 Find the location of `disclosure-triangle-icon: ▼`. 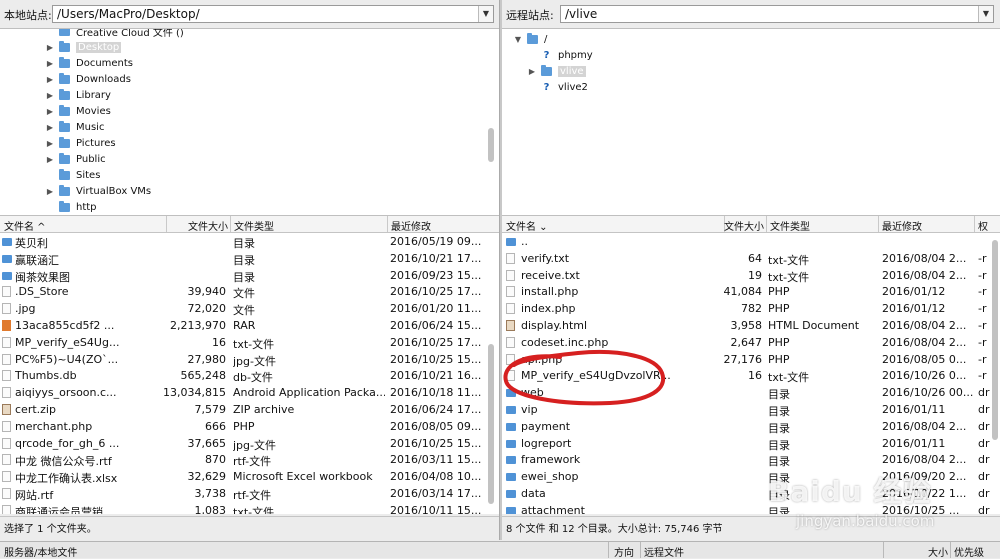

disclosure-triangle-icon: ▼ is located at coordinates (518, 39).